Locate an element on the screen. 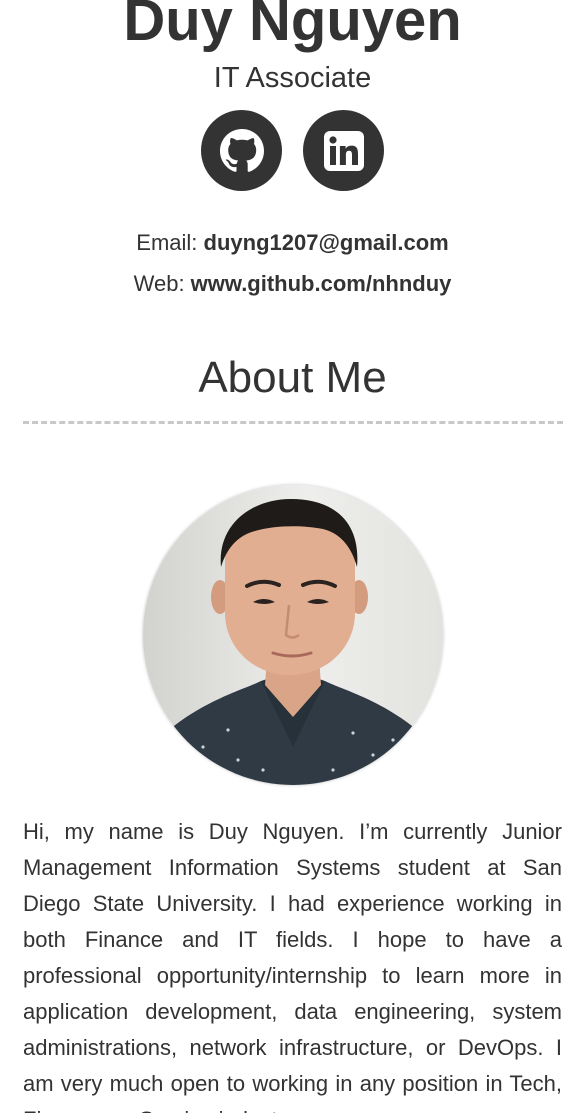 Image resolution: width=585 pixels, height=1113 pixels. profile-role: IT Associate is located at coordinates (292, 78).